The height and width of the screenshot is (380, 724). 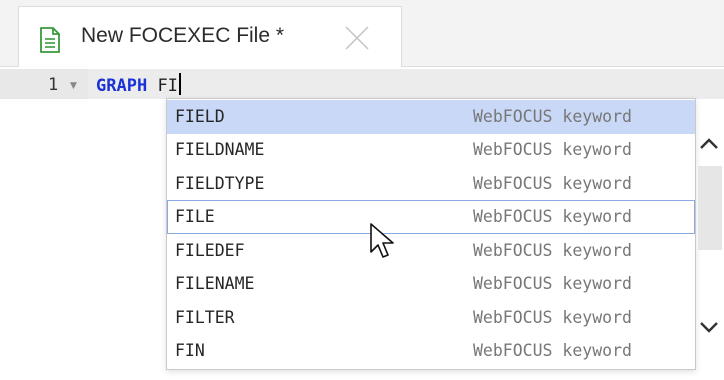 I want to click on item-name: FILTER, so click(x=205, y=317).